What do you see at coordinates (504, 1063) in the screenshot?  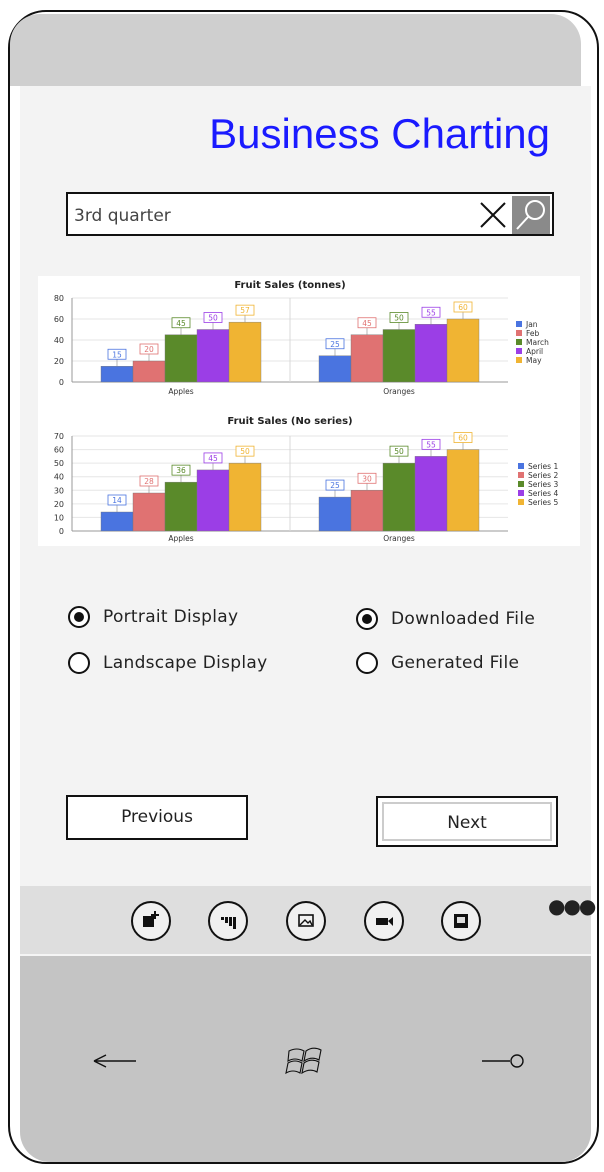 I see `search-key-icon` at bounding box center [504, 1063].